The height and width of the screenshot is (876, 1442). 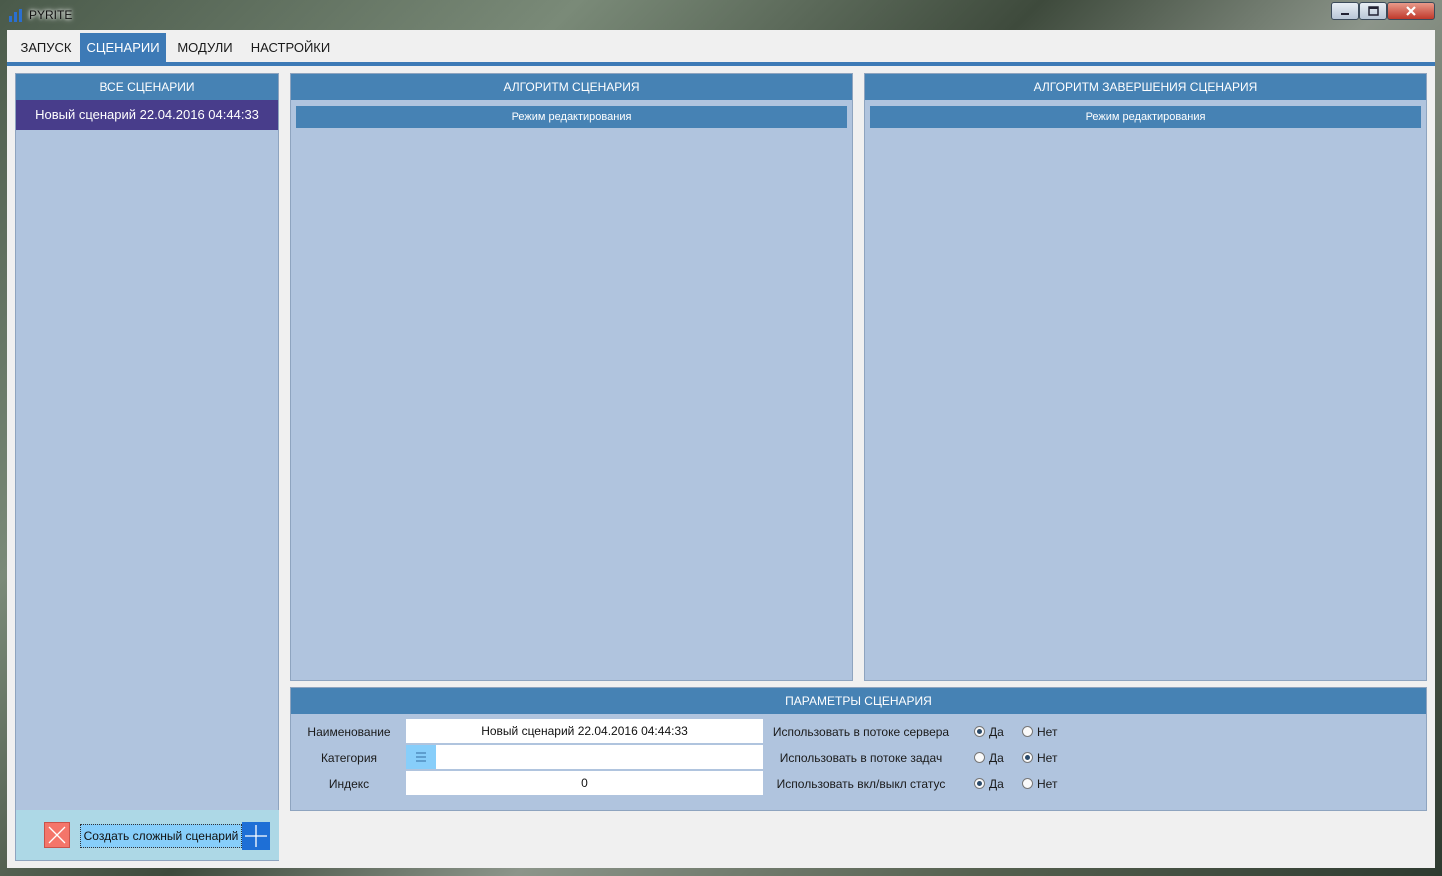 What do you see at coordinates (584, 757) in the screenshot?
I see `category-field` at bounding box center [584, 757].